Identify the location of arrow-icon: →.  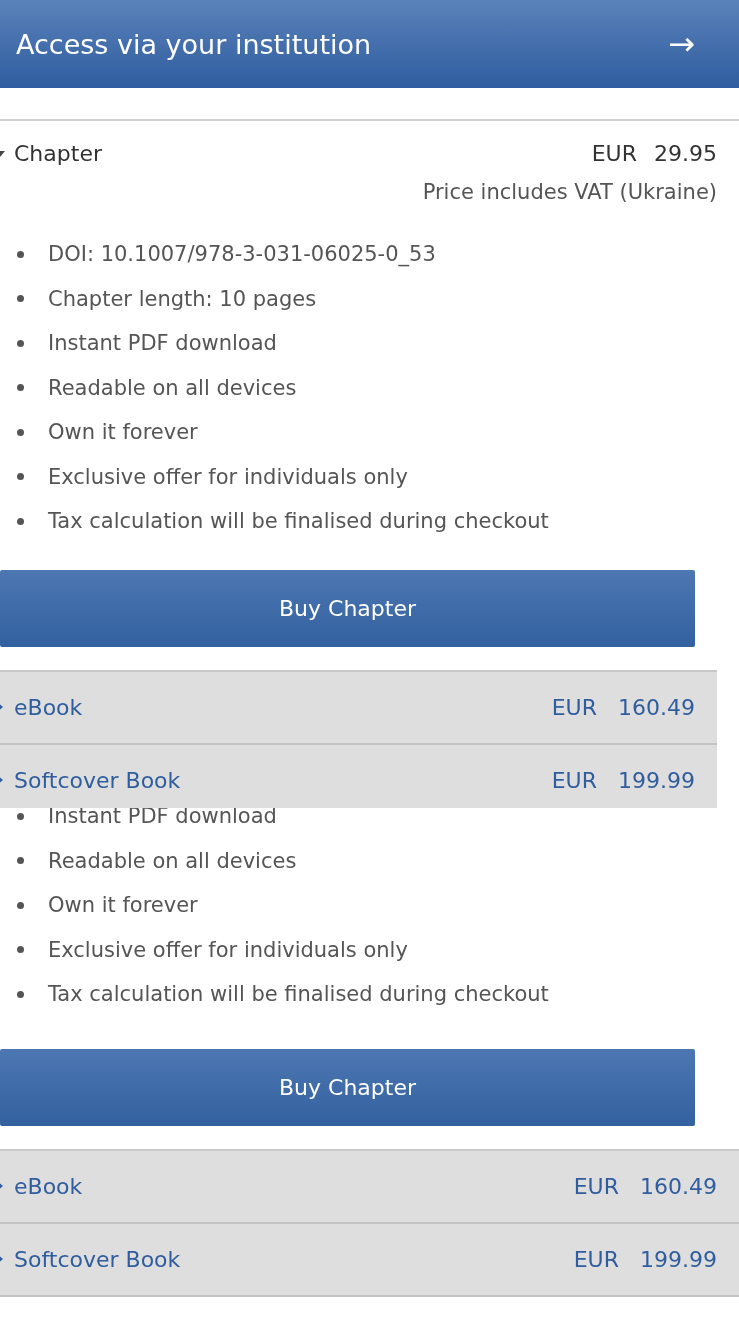
(681, 44).